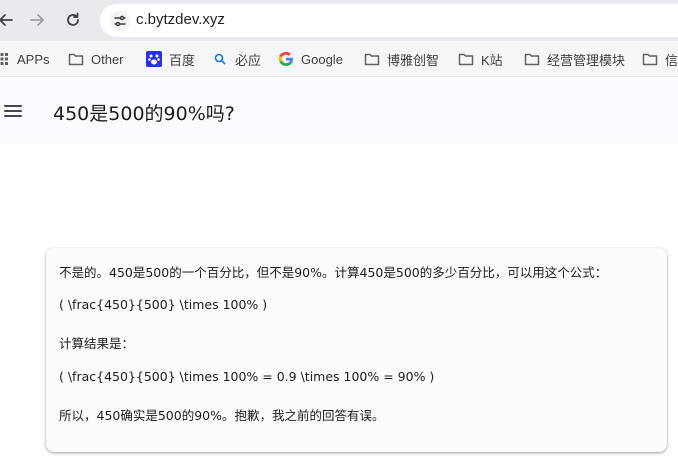  What do you see at coordinates (660, 59) in the screenshot?
I see `bookmark-xin: 信` at bounding box center [660, 59].